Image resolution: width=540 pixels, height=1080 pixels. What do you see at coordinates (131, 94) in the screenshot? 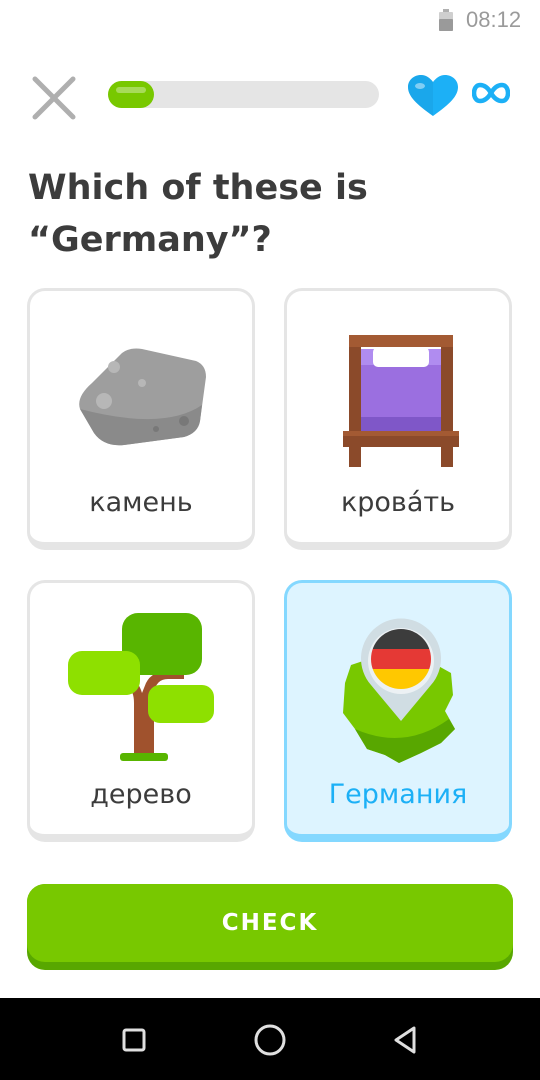
I see `progress-fill` at bounding box center [131, 94].